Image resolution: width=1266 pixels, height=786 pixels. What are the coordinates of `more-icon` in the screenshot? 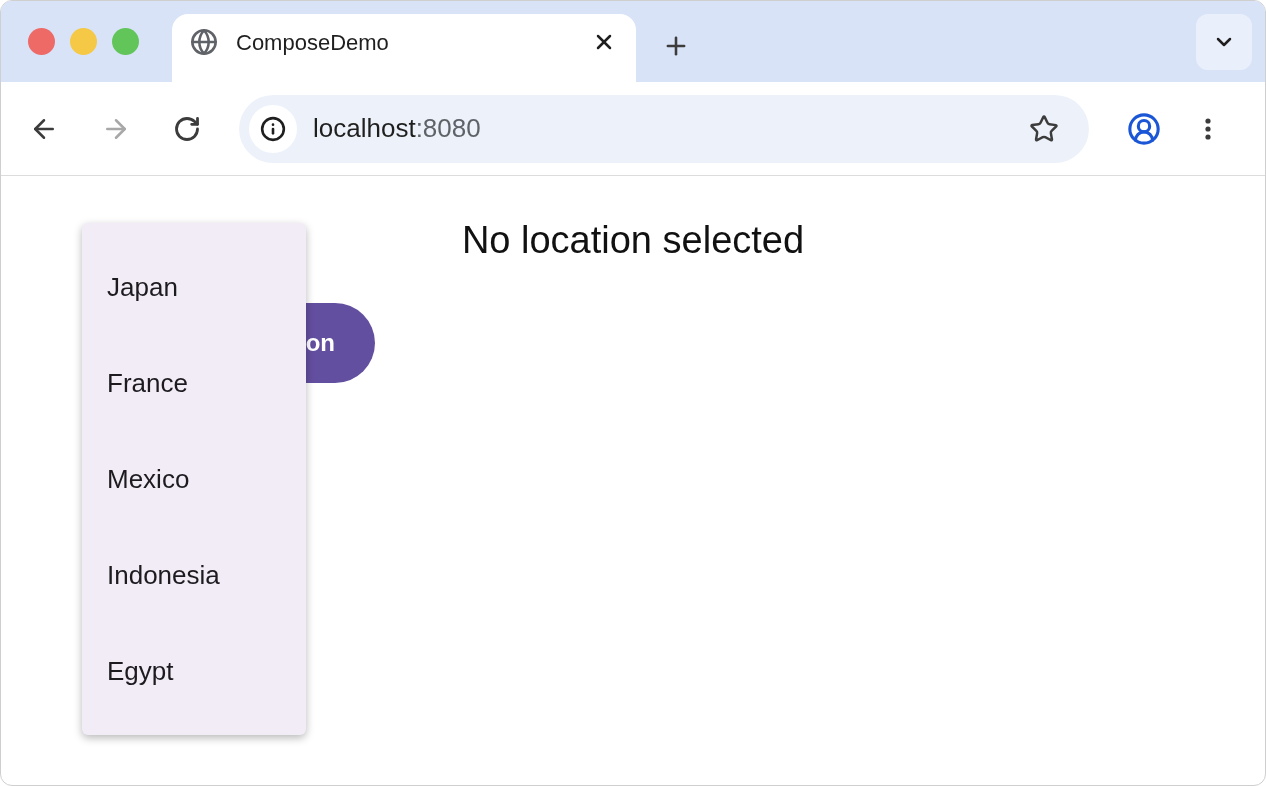 It's located at (1208, 128).